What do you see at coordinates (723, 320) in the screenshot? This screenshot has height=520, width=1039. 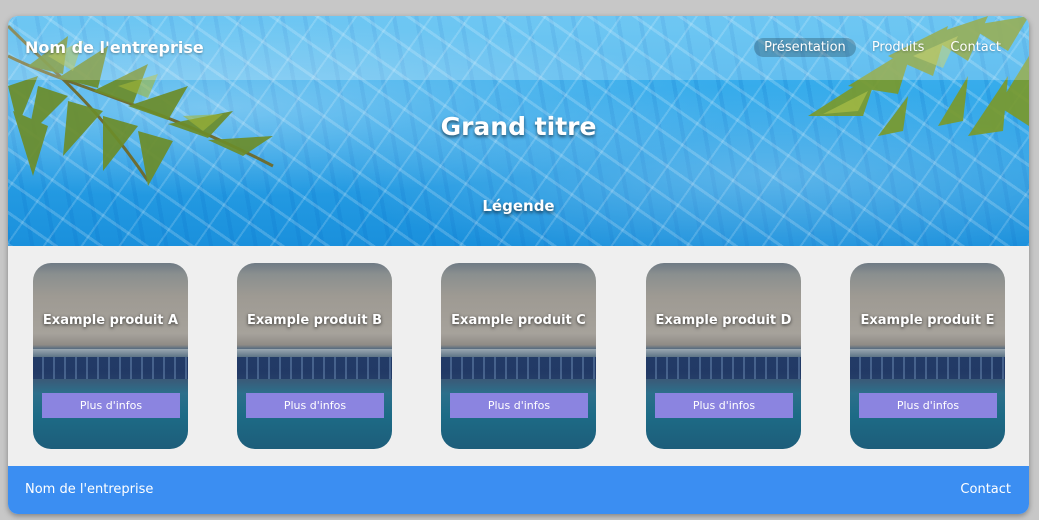 I see `product-title: Example produit D` at bounding box center [723, 320].